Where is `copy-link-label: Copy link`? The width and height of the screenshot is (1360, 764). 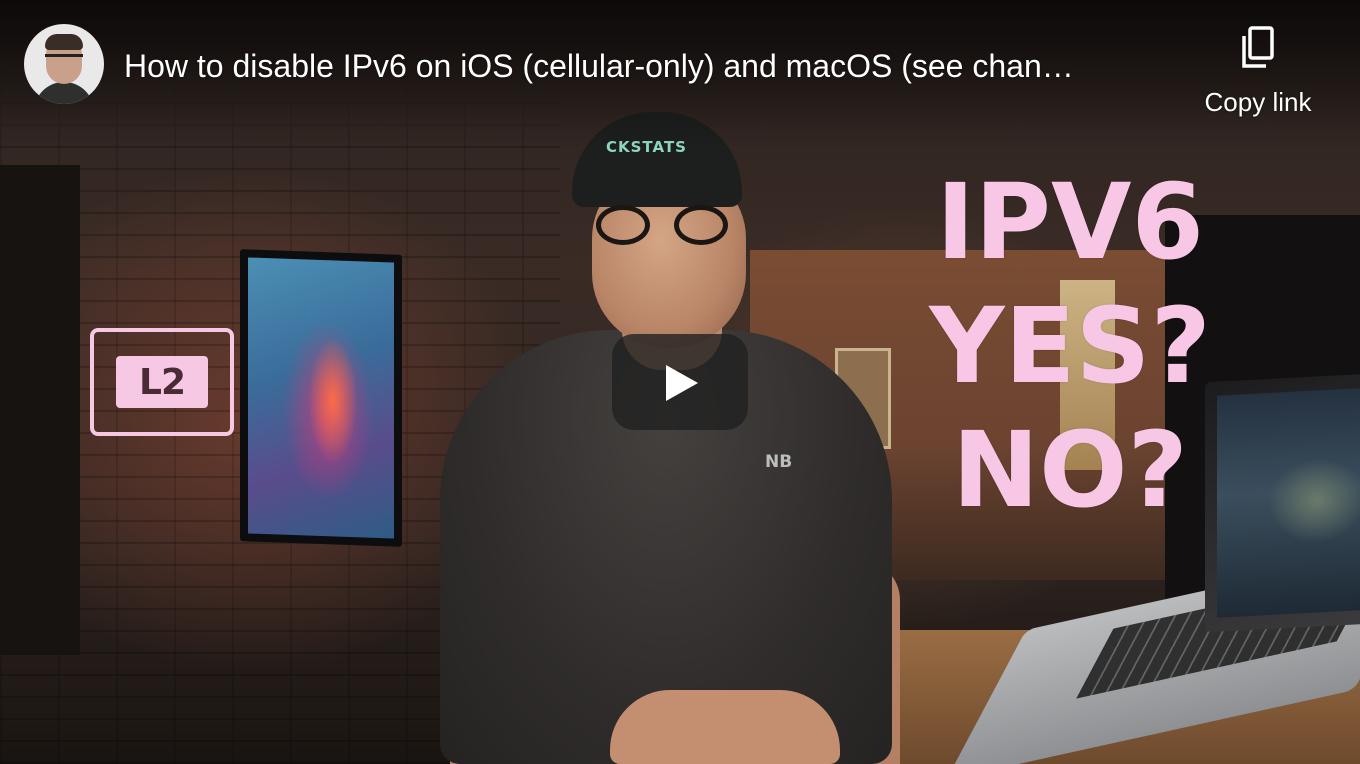 copy-link-label: Copy link is located at coordinates (1258, 102).